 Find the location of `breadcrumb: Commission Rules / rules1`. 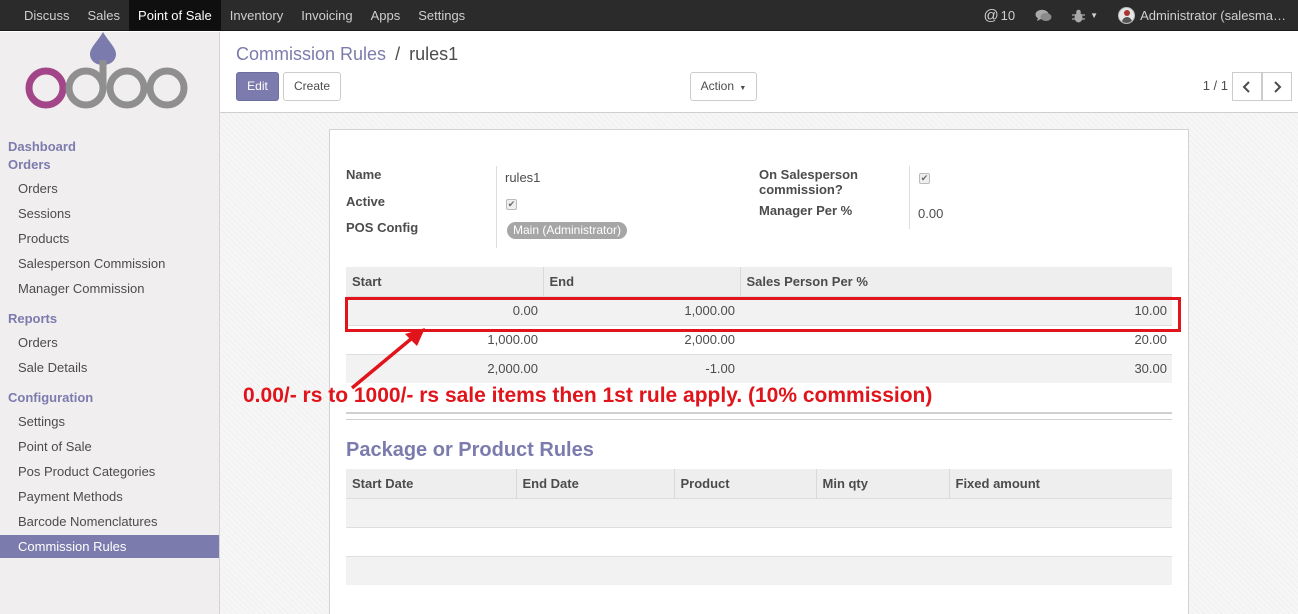

breadcrumb: Commission Rules / rules1 is located at coordinates (347, 54).